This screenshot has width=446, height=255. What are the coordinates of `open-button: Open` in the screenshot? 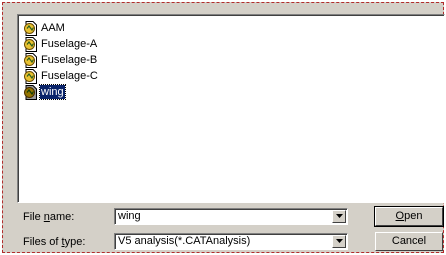 It's located at (409, 216).